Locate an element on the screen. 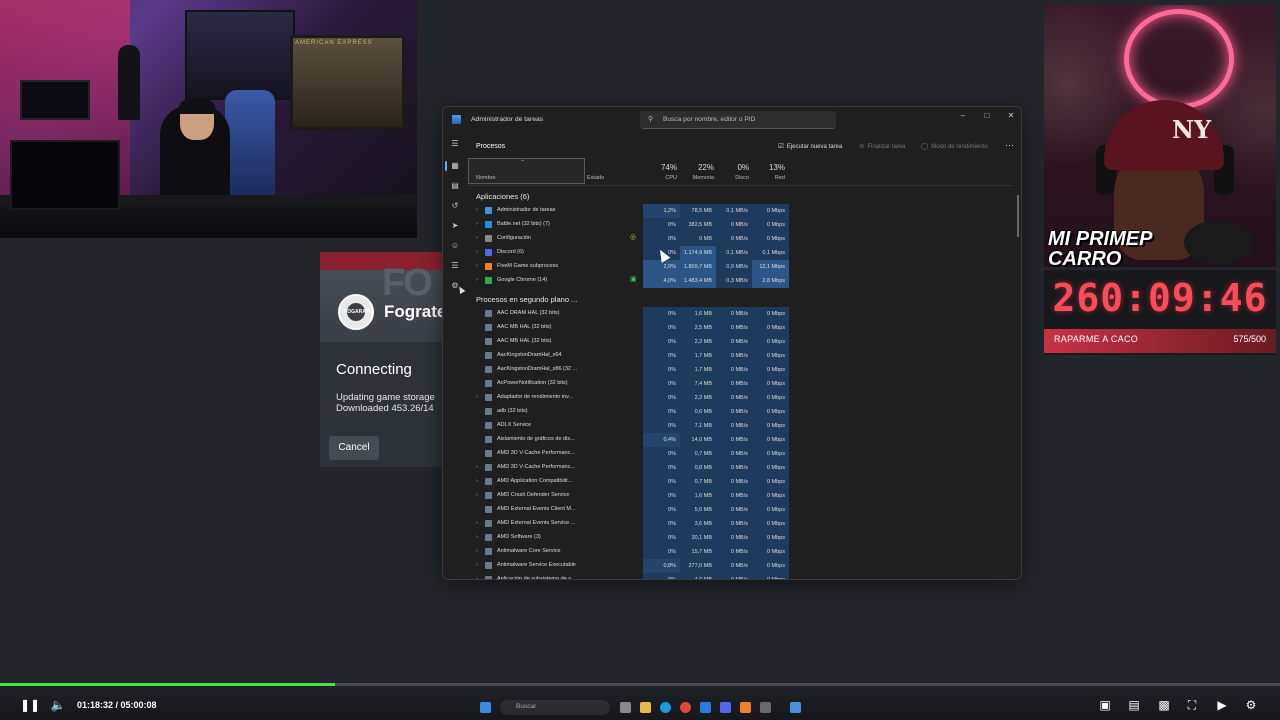 The image size is (1280, 720). process-mem-value: 15,7 MB is located at coordinates (698, 552).